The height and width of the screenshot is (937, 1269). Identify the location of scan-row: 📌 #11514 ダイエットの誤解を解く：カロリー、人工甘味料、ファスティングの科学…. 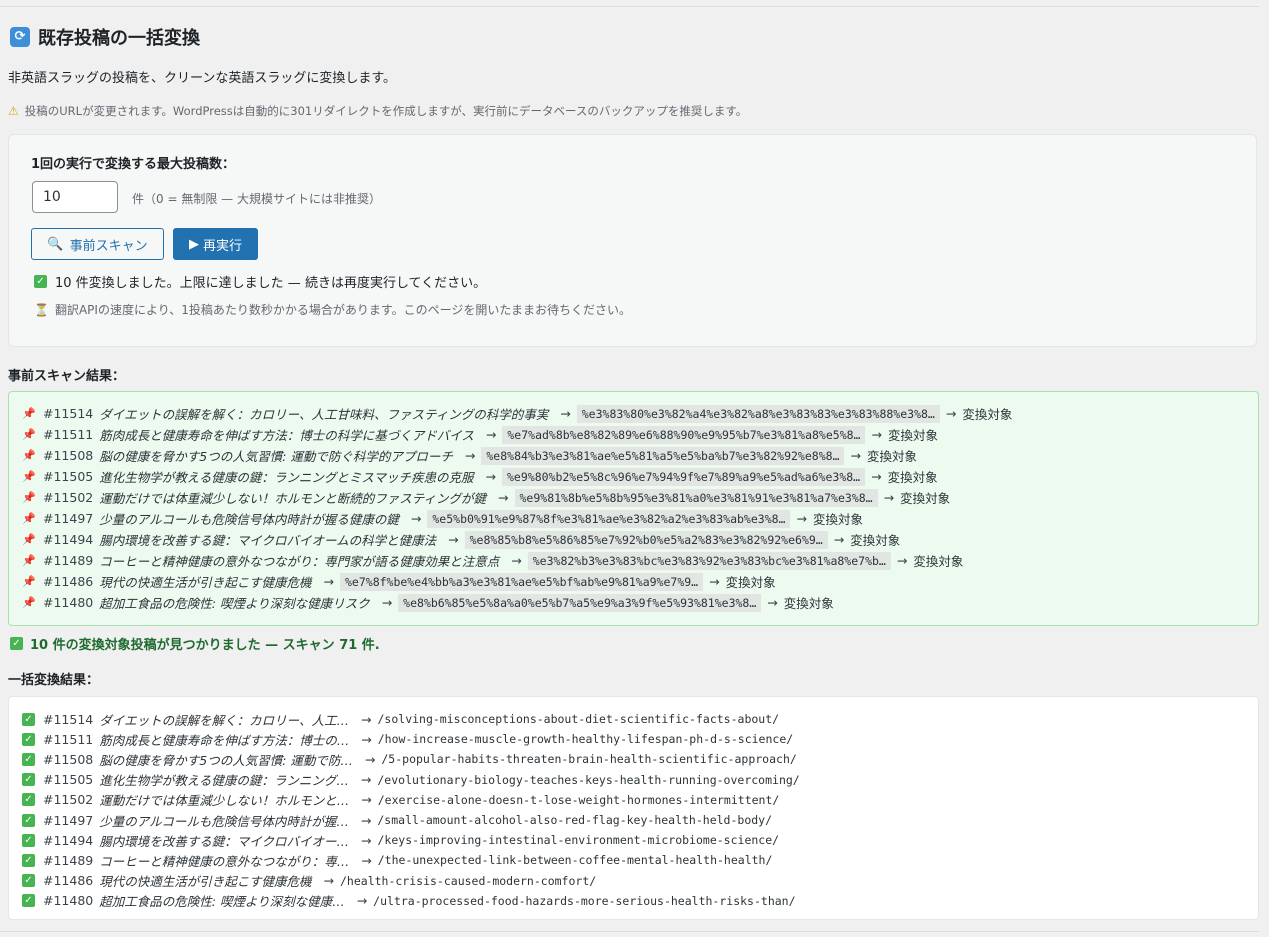
(640, 413).